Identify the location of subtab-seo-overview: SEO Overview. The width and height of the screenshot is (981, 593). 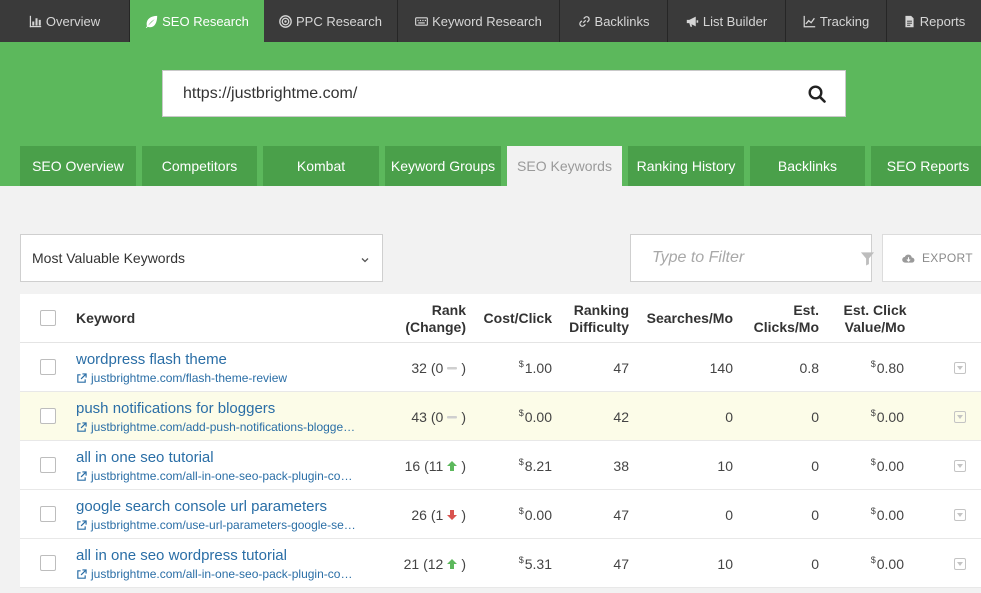
(78, 166).